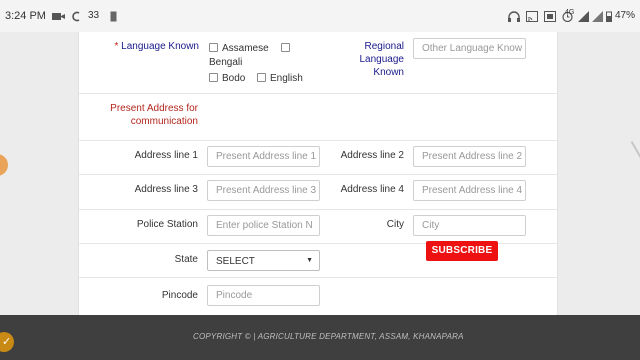 This screenshot has width=640, height=360. I want to click on checkbox-bodo, so click(213, 77).